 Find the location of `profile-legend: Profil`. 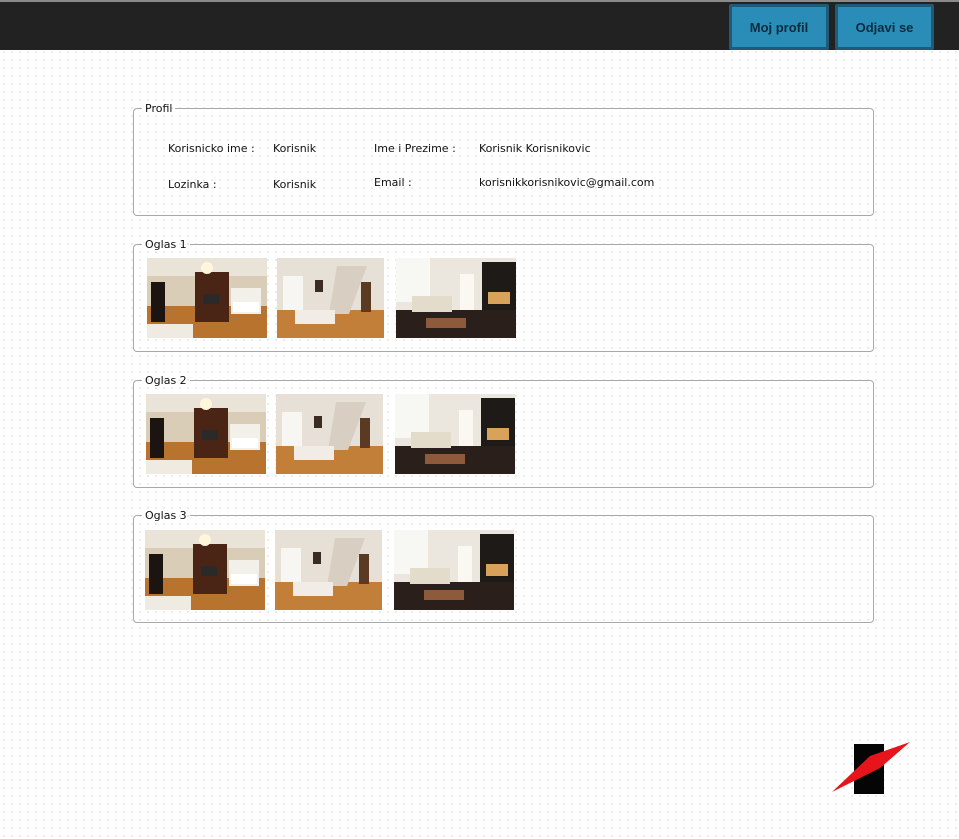

profile-legend: Profil is located at coordinates (159, 108).